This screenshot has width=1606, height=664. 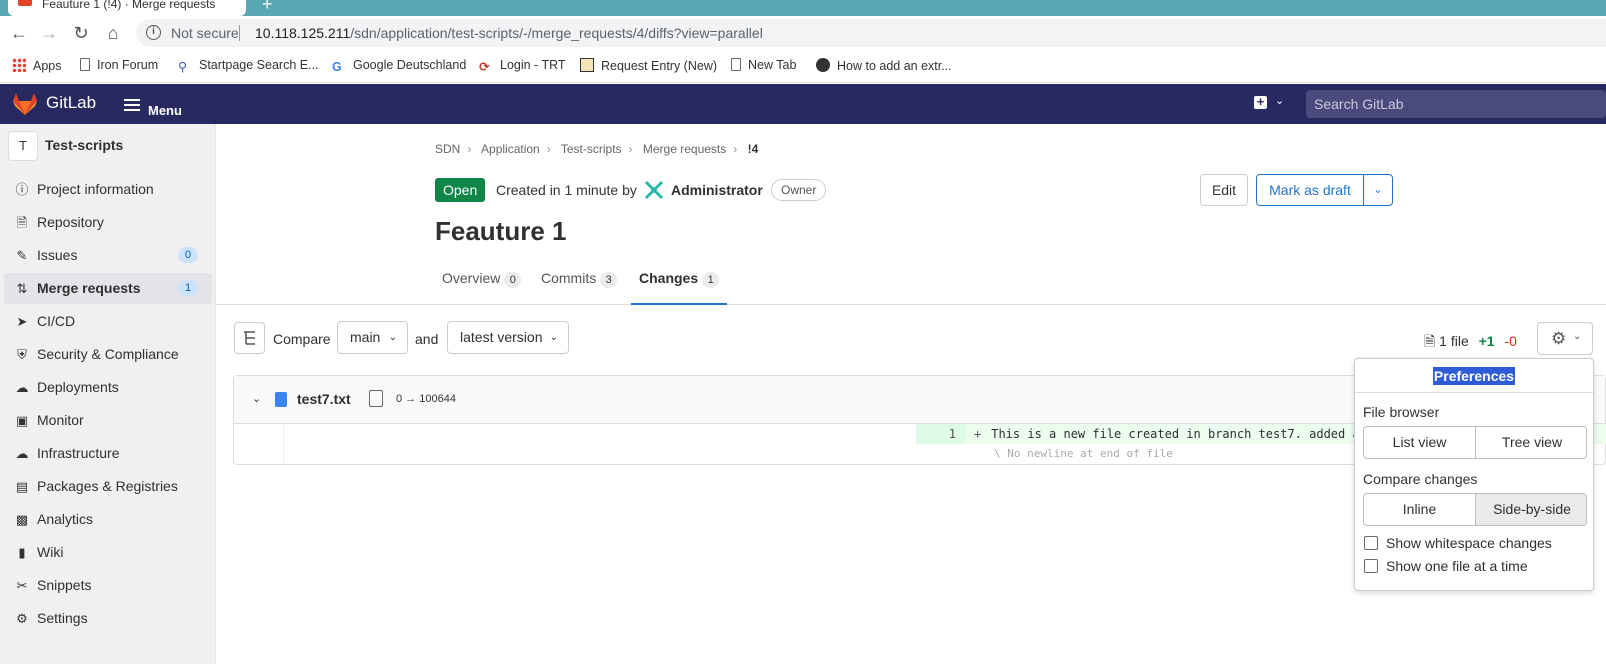 I want to click on diff-preferences-button: ⚙ ⌄, so click(x=1565, y=338).